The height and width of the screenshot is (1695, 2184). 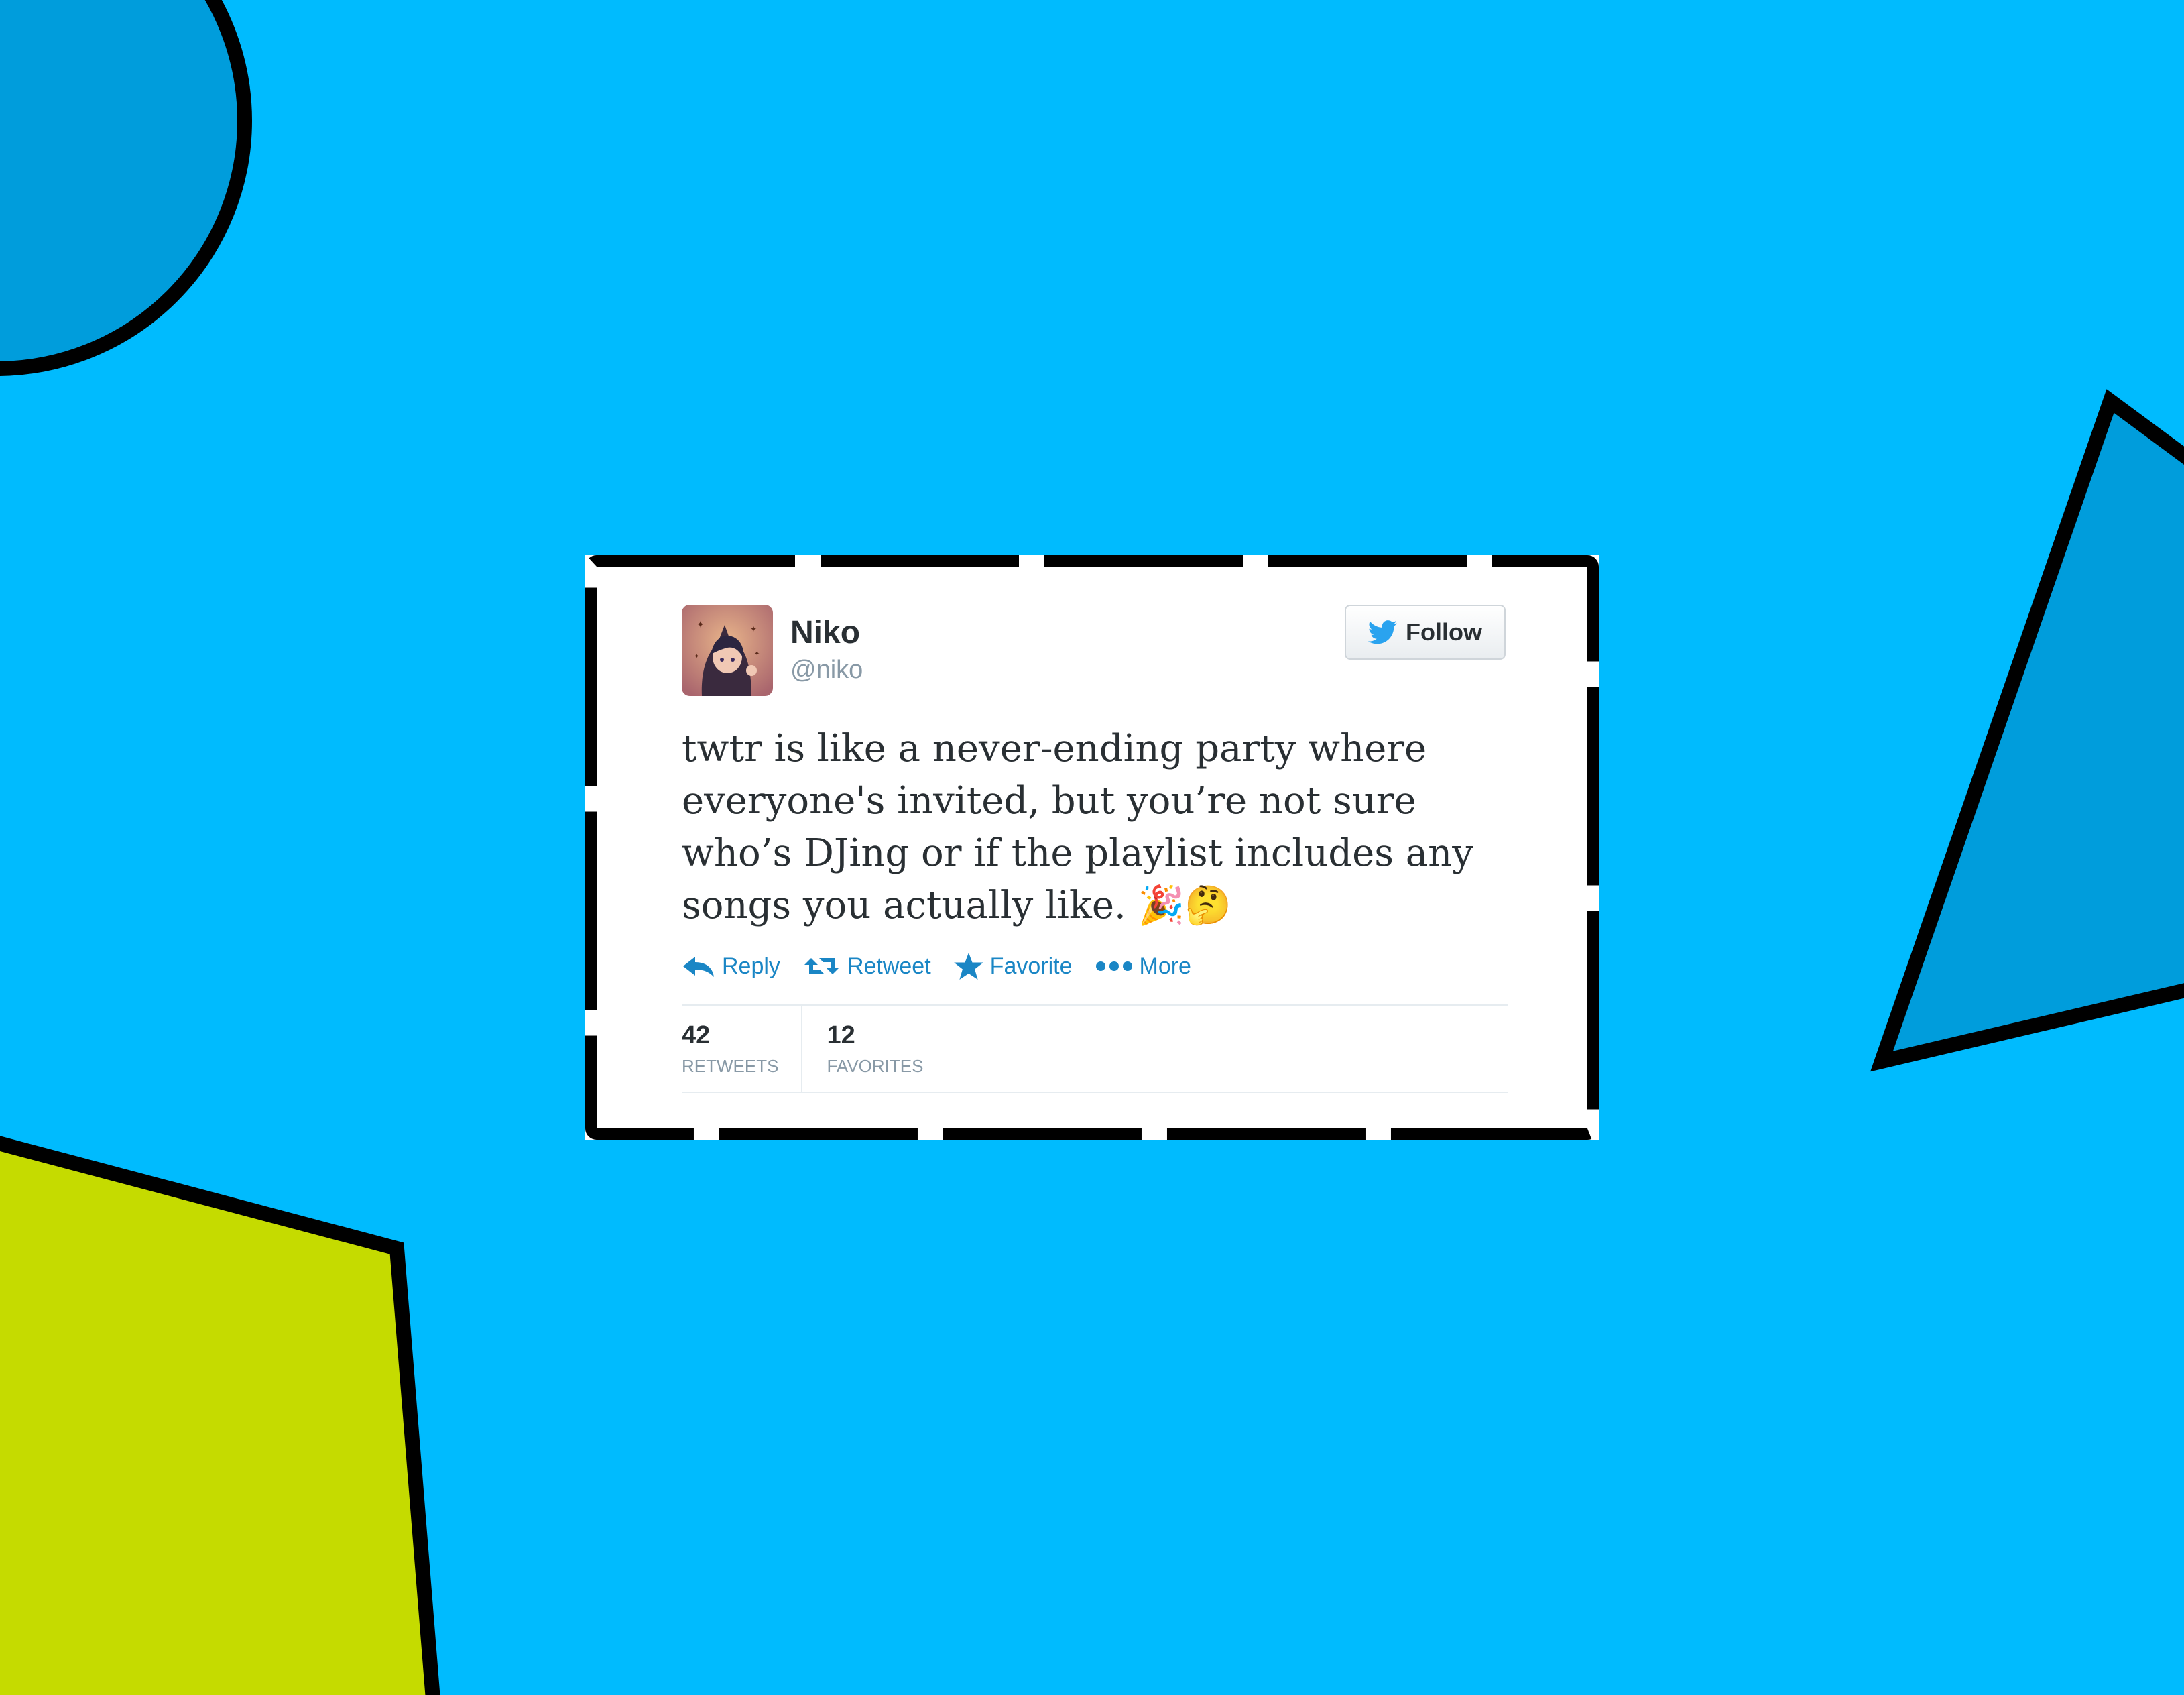 I want to click on retweet-icon, so click(x=821, y=966).